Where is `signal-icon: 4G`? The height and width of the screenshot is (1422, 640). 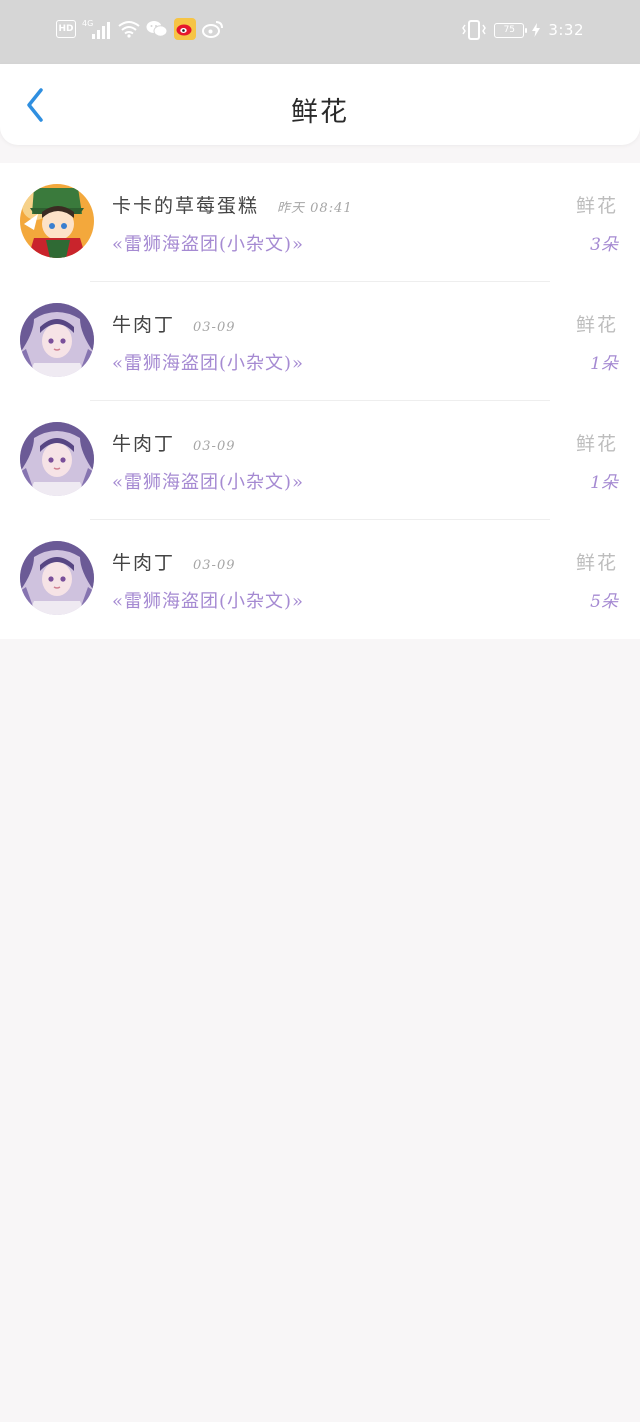
signal-icon: 4G is located at coordinates (97, 29).